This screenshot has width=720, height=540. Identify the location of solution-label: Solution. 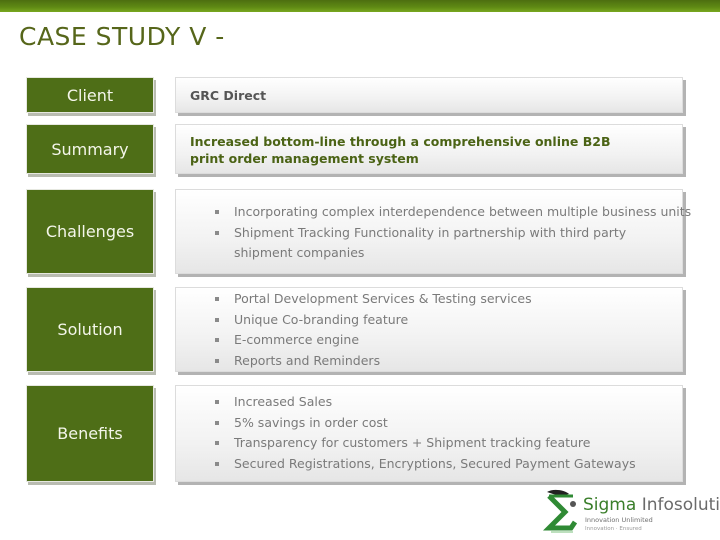
(90, 329).